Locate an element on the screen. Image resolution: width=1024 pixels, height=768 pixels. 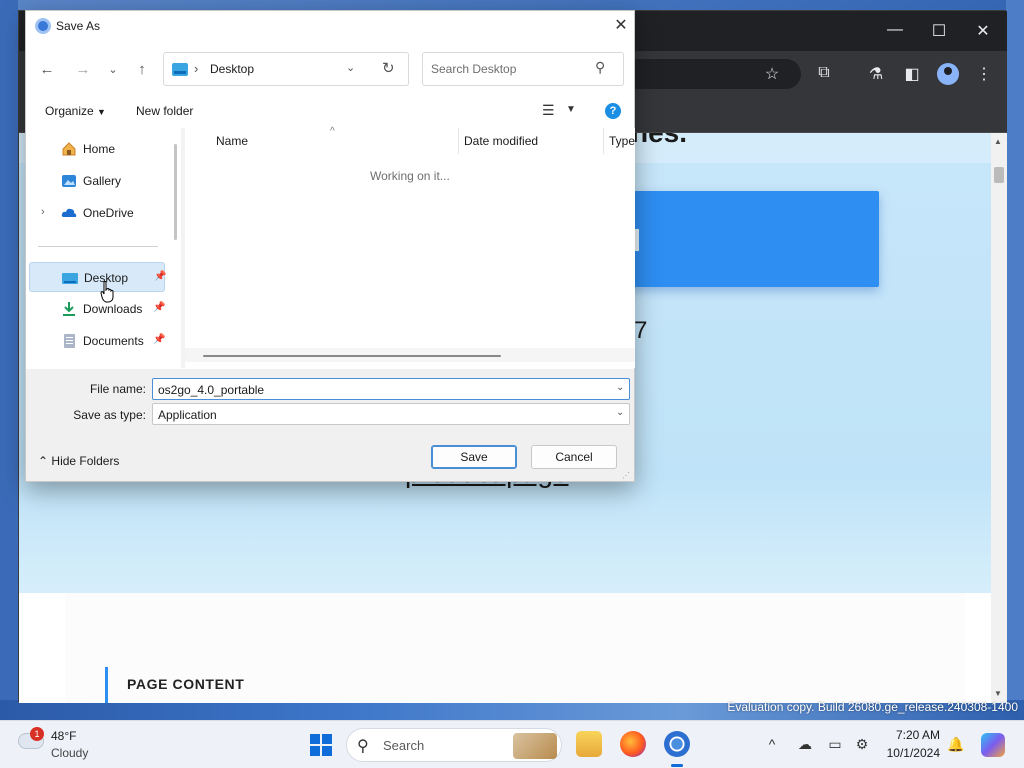
chevron-up-icon: ^ is located at coordinates (772, 744).